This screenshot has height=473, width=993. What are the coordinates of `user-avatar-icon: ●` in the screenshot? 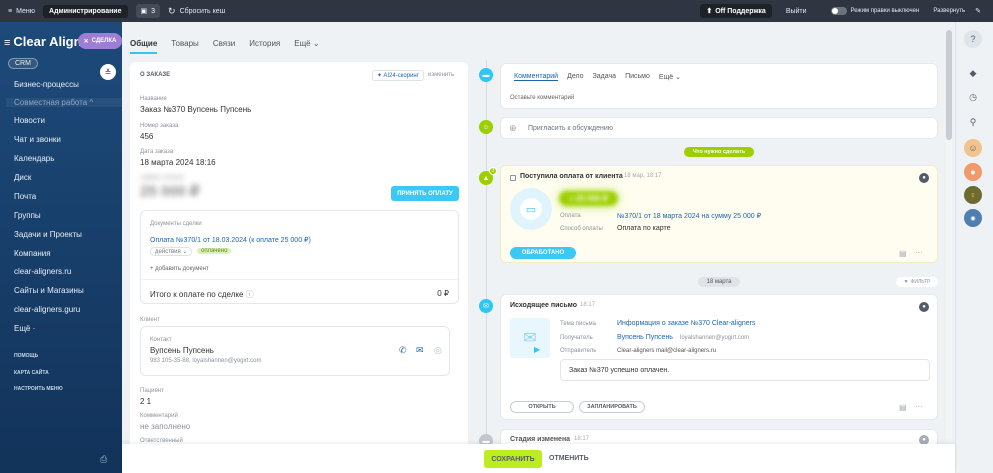 It's located at (973, 172).